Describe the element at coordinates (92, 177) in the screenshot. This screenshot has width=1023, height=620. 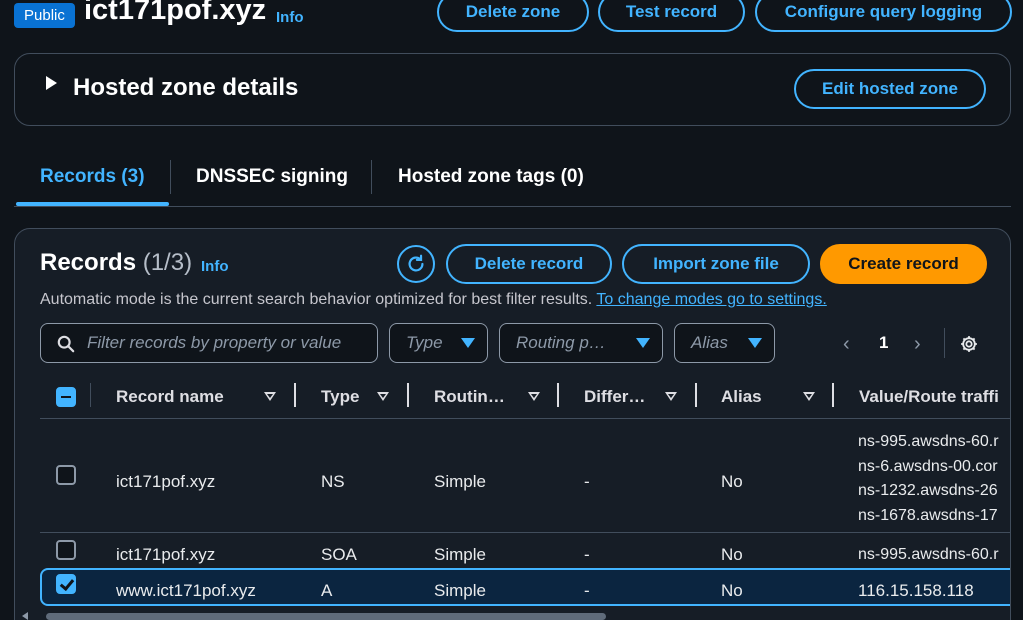
I see `tab-records: Records (3)` at that location.